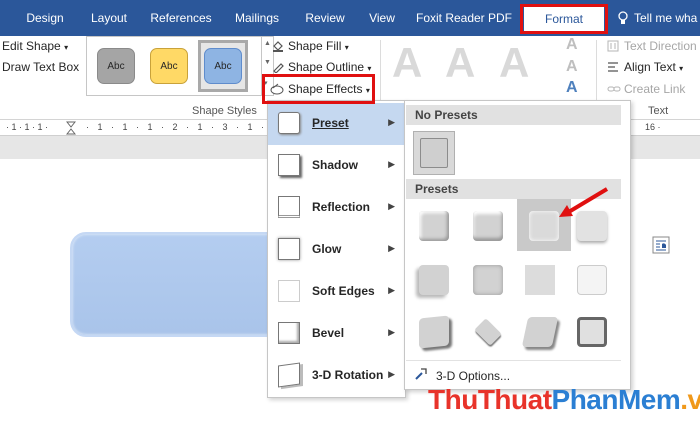 Image resolution: width=700 pixels, height=436 pixels. What do you see at coordinates (564, 399) in the screenshot?
I see `watermark-logo: ThuThuatPhanMem.vn` at bounding box center [564, 399].